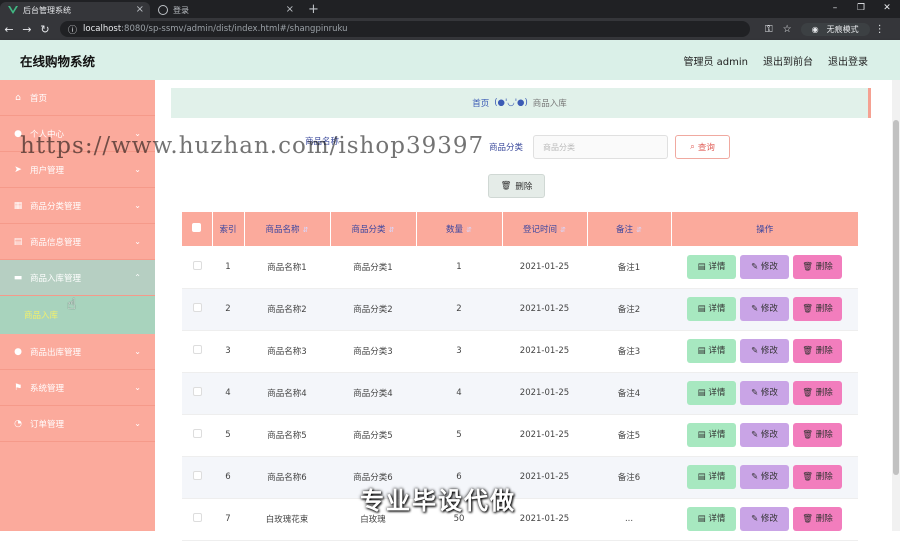 The width and height of the screenshot is (900, 541). Describe the element at coordinates (18, 97) in the screenshot. I see `home-icon: ⌂` at that location.